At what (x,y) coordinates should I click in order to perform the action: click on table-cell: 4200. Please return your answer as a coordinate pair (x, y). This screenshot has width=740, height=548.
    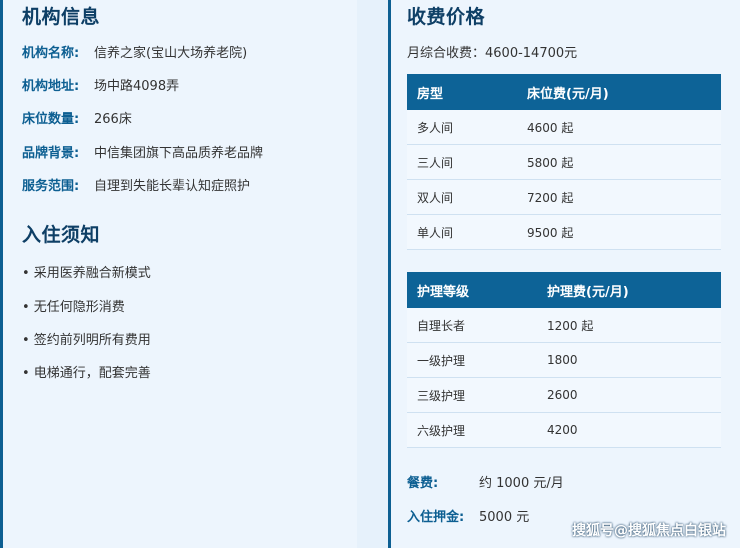
    Looking at the image, I should click on (629, 430).